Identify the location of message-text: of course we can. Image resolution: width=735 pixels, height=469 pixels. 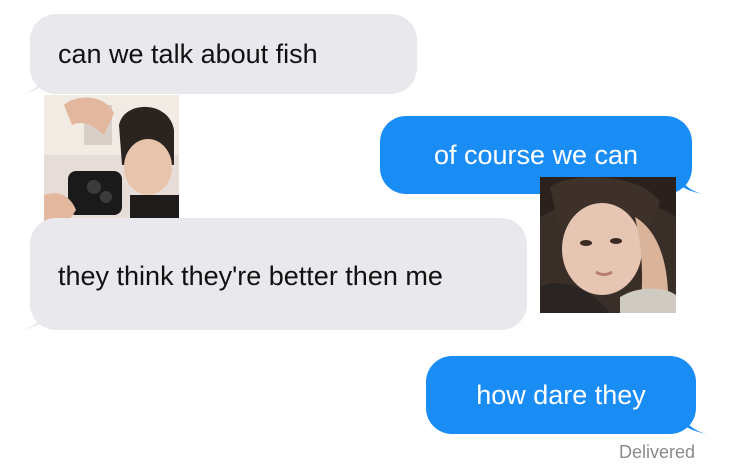
(536, 155).